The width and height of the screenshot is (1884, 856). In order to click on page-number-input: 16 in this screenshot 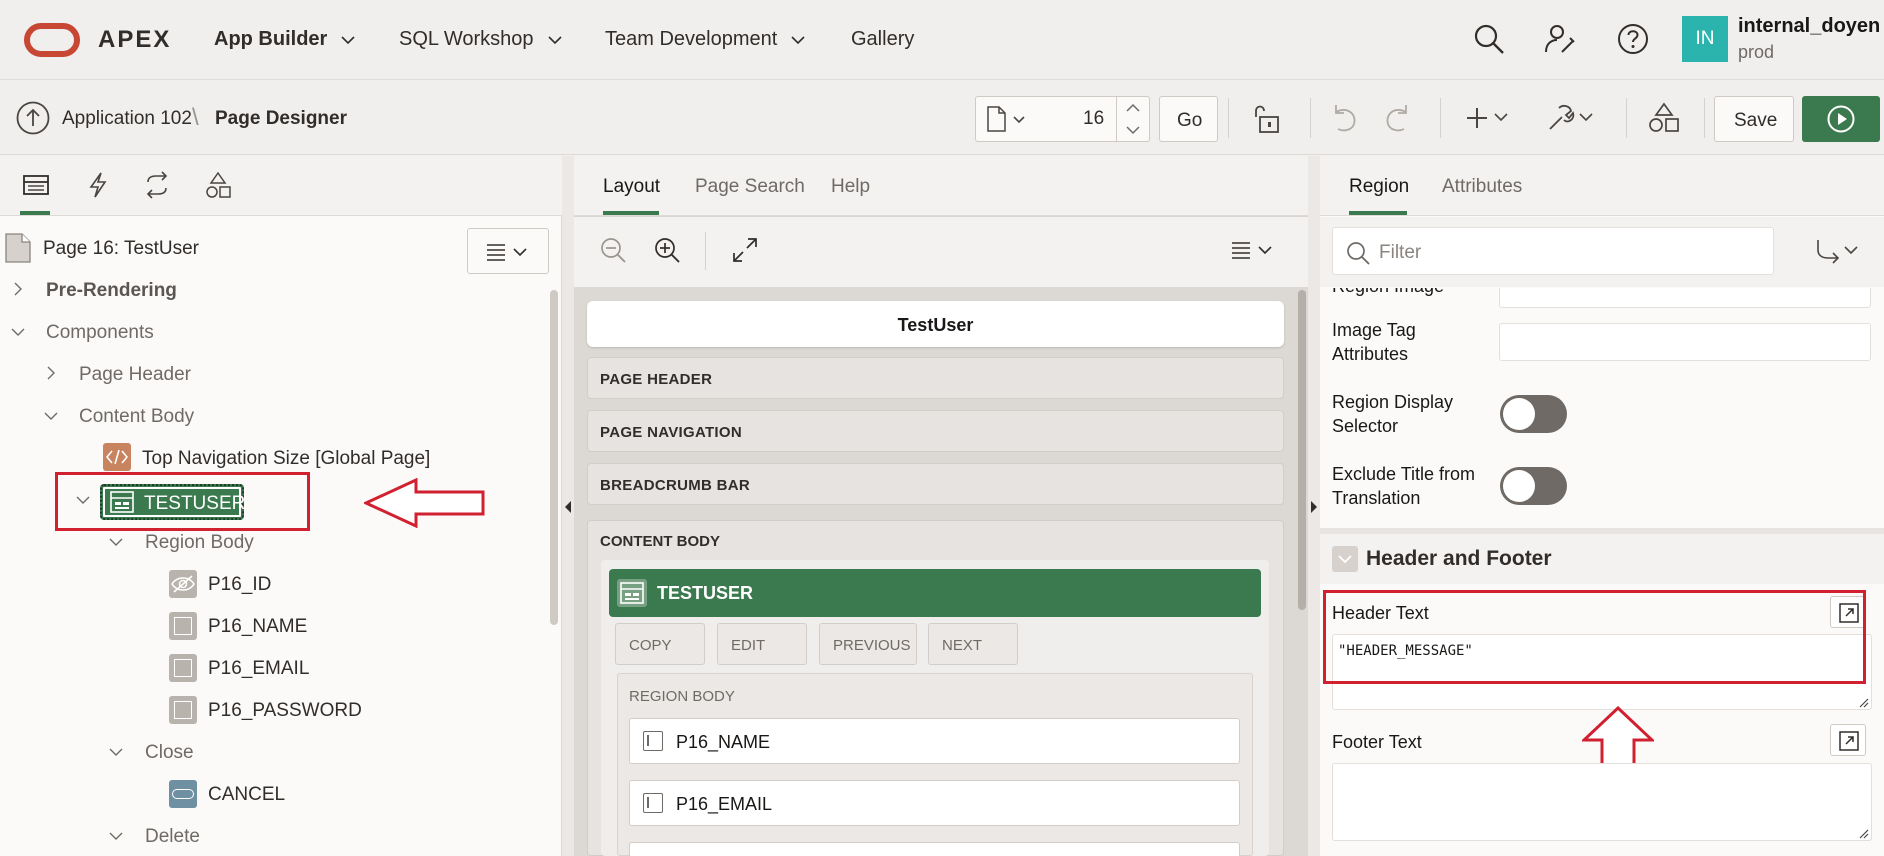, I will do `click(1093, 119)`.